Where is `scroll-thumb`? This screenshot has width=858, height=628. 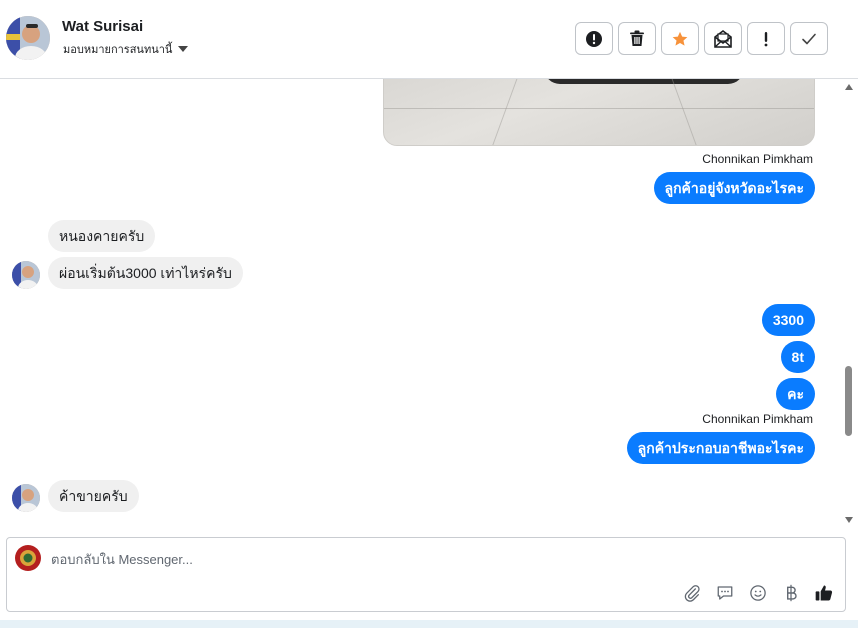 scroll-thumb is located at coordinates (848, 401).